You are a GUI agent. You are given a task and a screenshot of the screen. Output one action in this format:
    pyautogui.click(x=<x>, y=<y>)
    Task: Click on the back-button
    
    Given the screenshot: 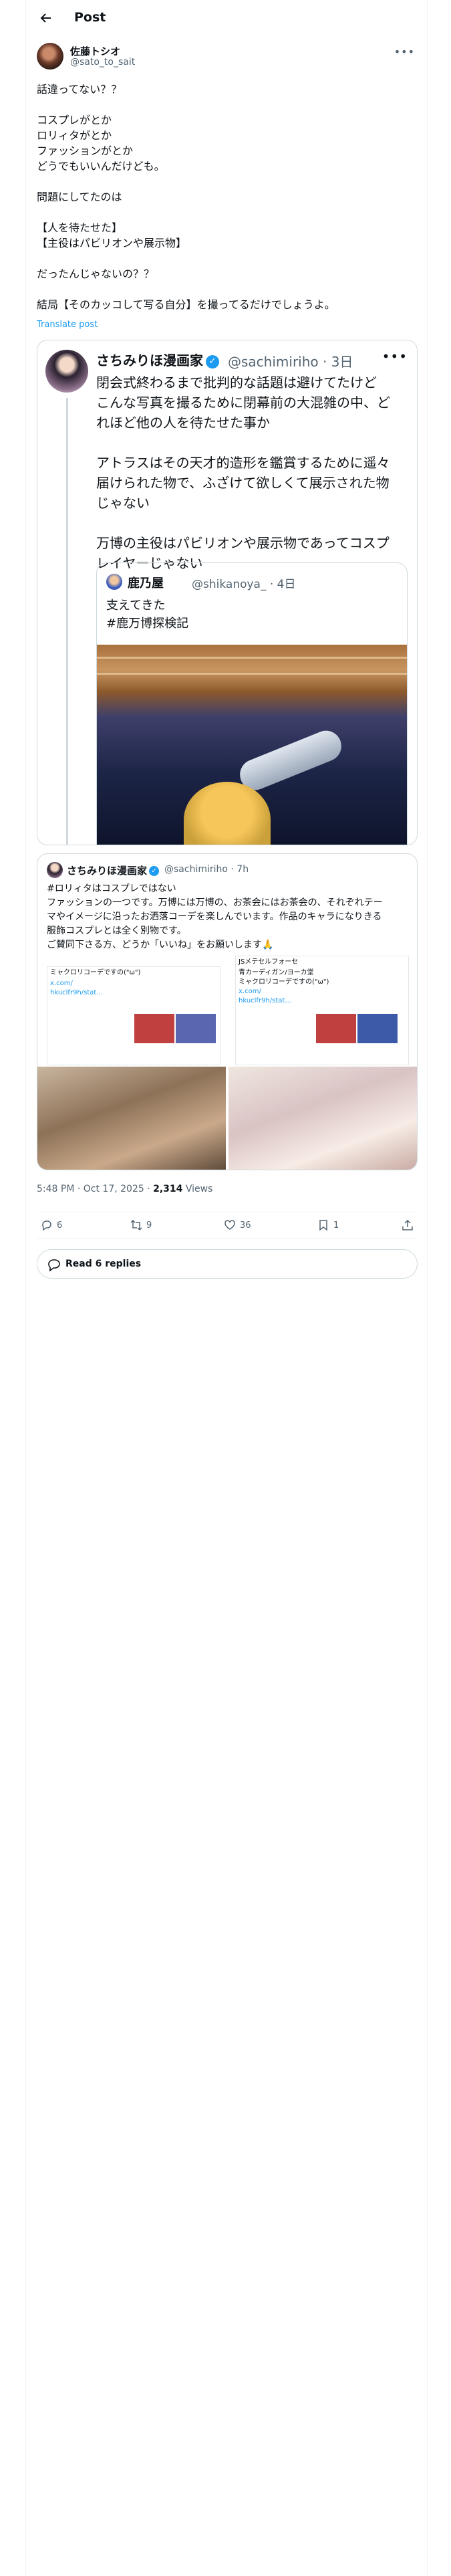 What is the action you would take?
    pyautogui.click(x=46, y=18)
    